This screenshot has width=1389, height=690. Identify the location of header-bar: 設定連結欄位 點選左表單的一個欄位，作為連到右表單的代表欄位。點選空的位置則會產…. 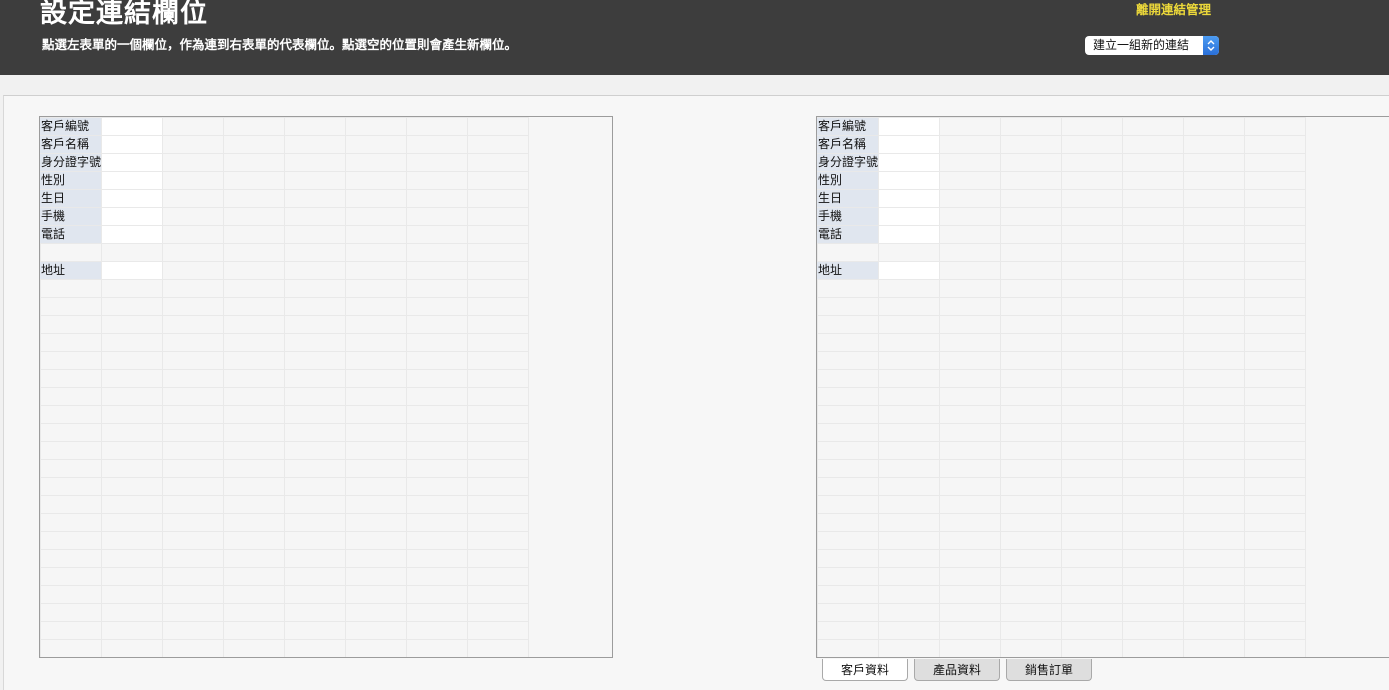
(694, 37).